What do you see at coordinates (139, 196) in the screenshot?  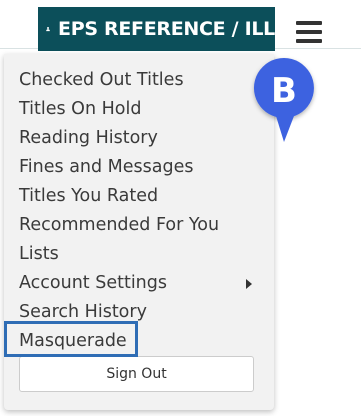 I see `menu-item-titles-you-rated: Titles You Rated` at bounding box center [139, 196].